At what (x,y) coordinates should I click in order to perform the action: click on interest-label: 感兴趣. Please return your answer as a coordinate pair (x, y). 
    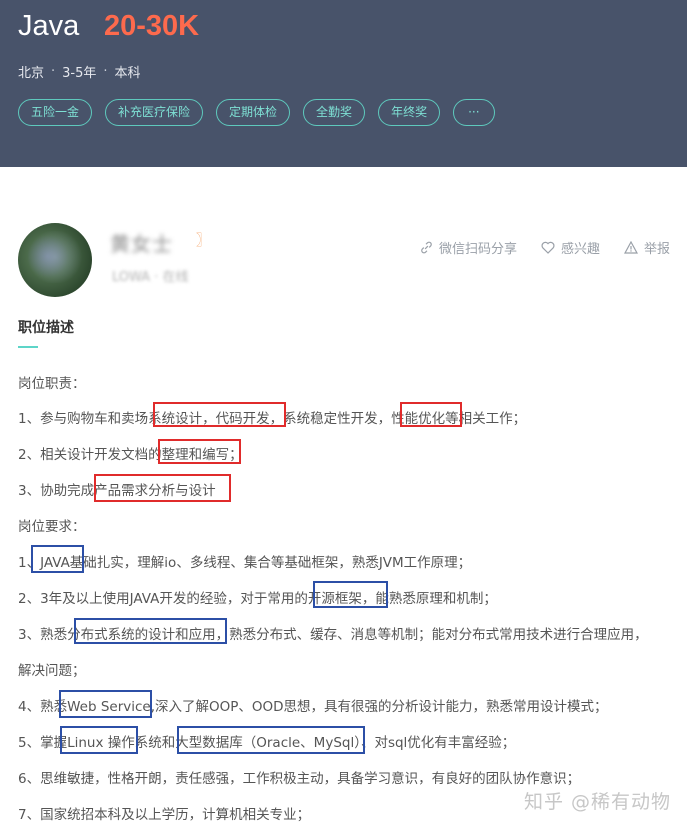
    Looking at the image, I should click on (580, 249).